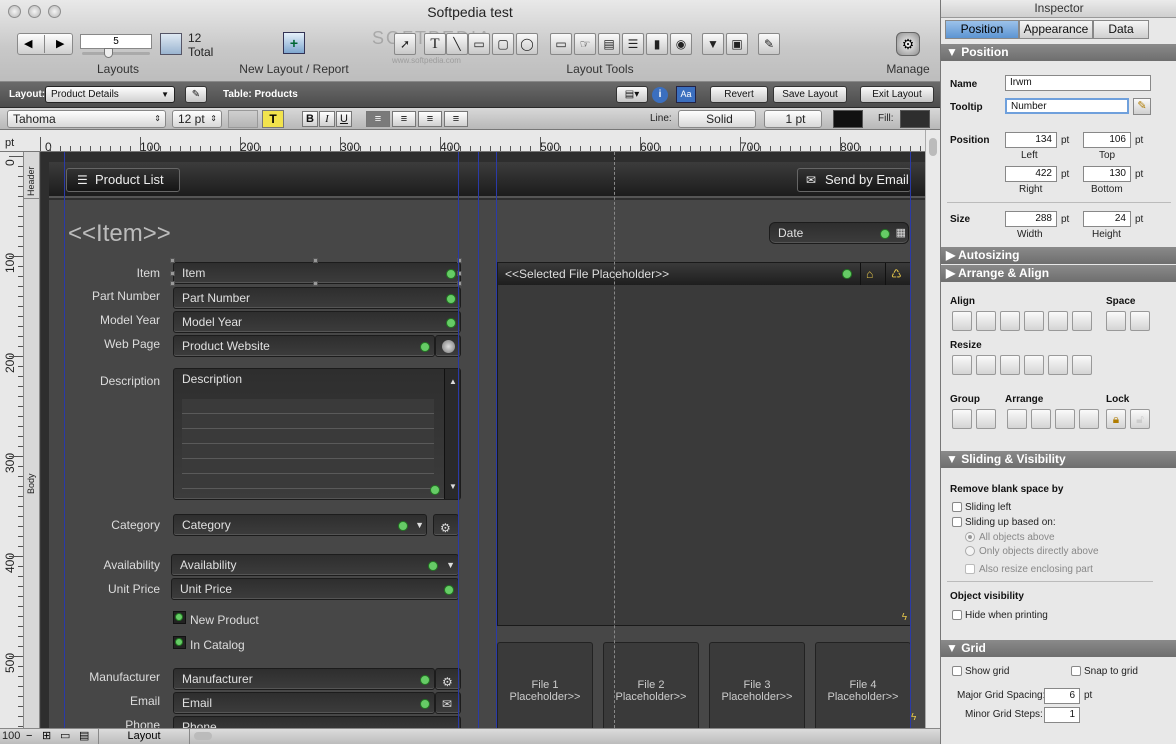 This screenshot has height=744, width=1176. I want to click on position-section-header: ▼ Position, so click(1058, 52).